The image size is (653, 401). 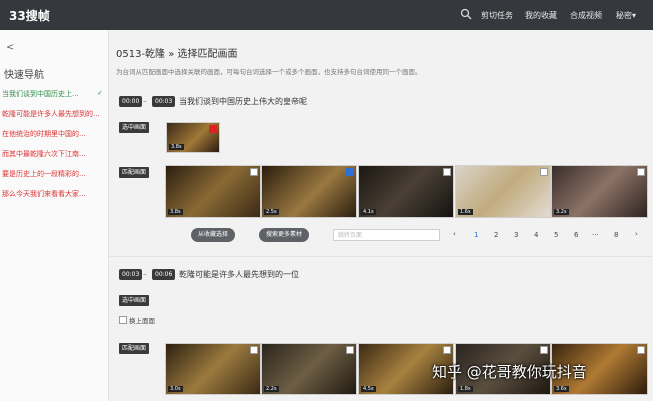 I want to click on chevron-down-icon: ▾, so click(x=634, y=15).